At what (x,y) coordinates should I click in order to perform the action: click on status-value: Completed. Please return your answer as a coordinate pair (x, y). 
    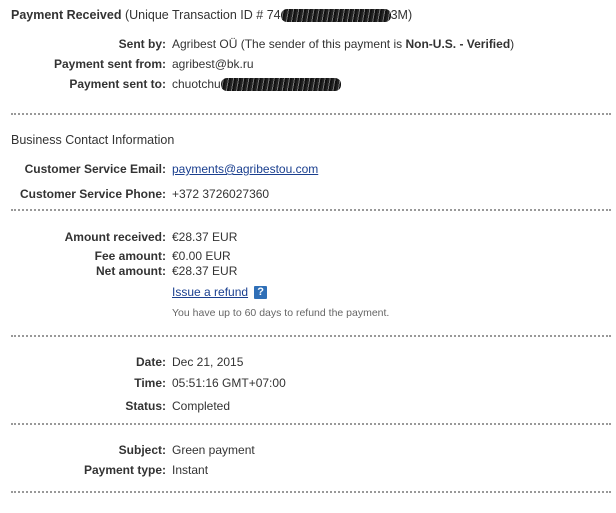
    Looking at the image, I should click on (201, 406).